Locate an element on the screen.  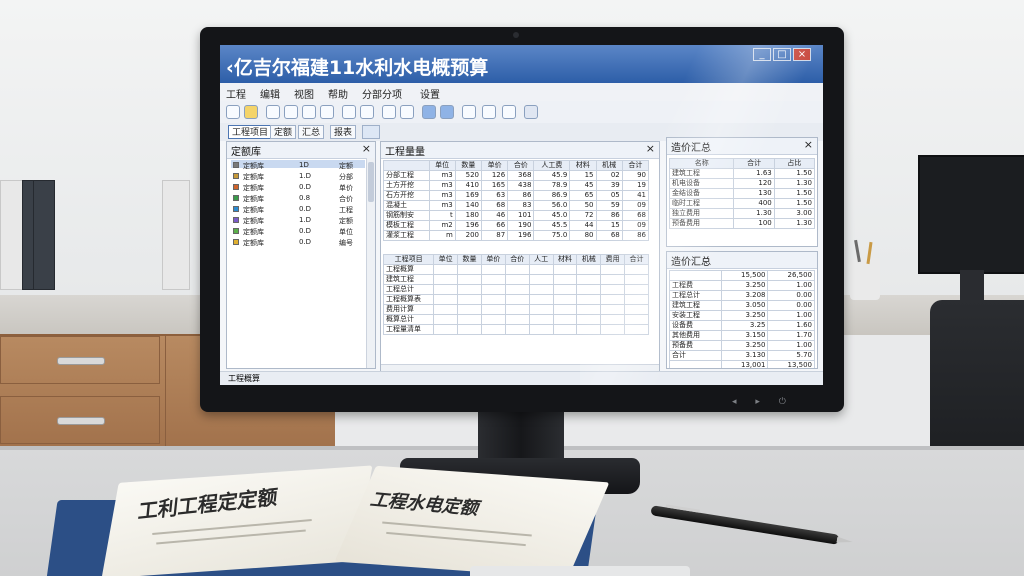
table-row: 其他费用 3.150 1.70 is located at coordinates (742, 335).